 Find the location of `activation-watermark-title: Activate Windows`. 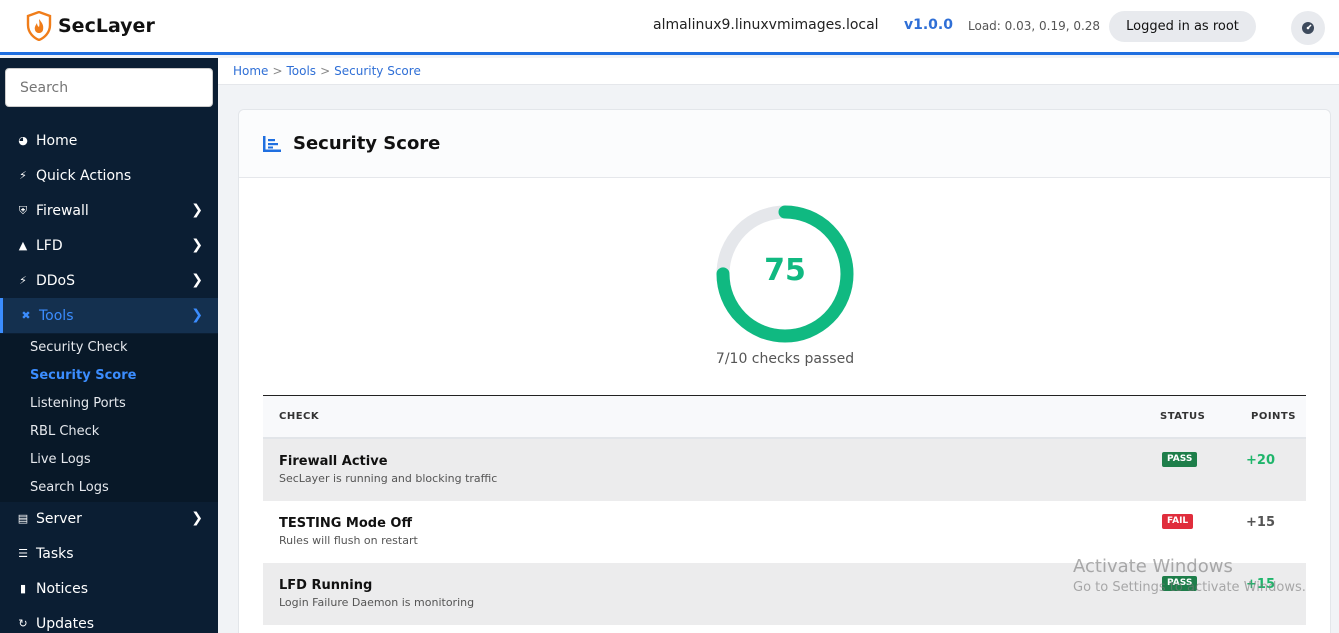

activation-watermark-title: Activate Windows is located at coordinates (1153, 566).